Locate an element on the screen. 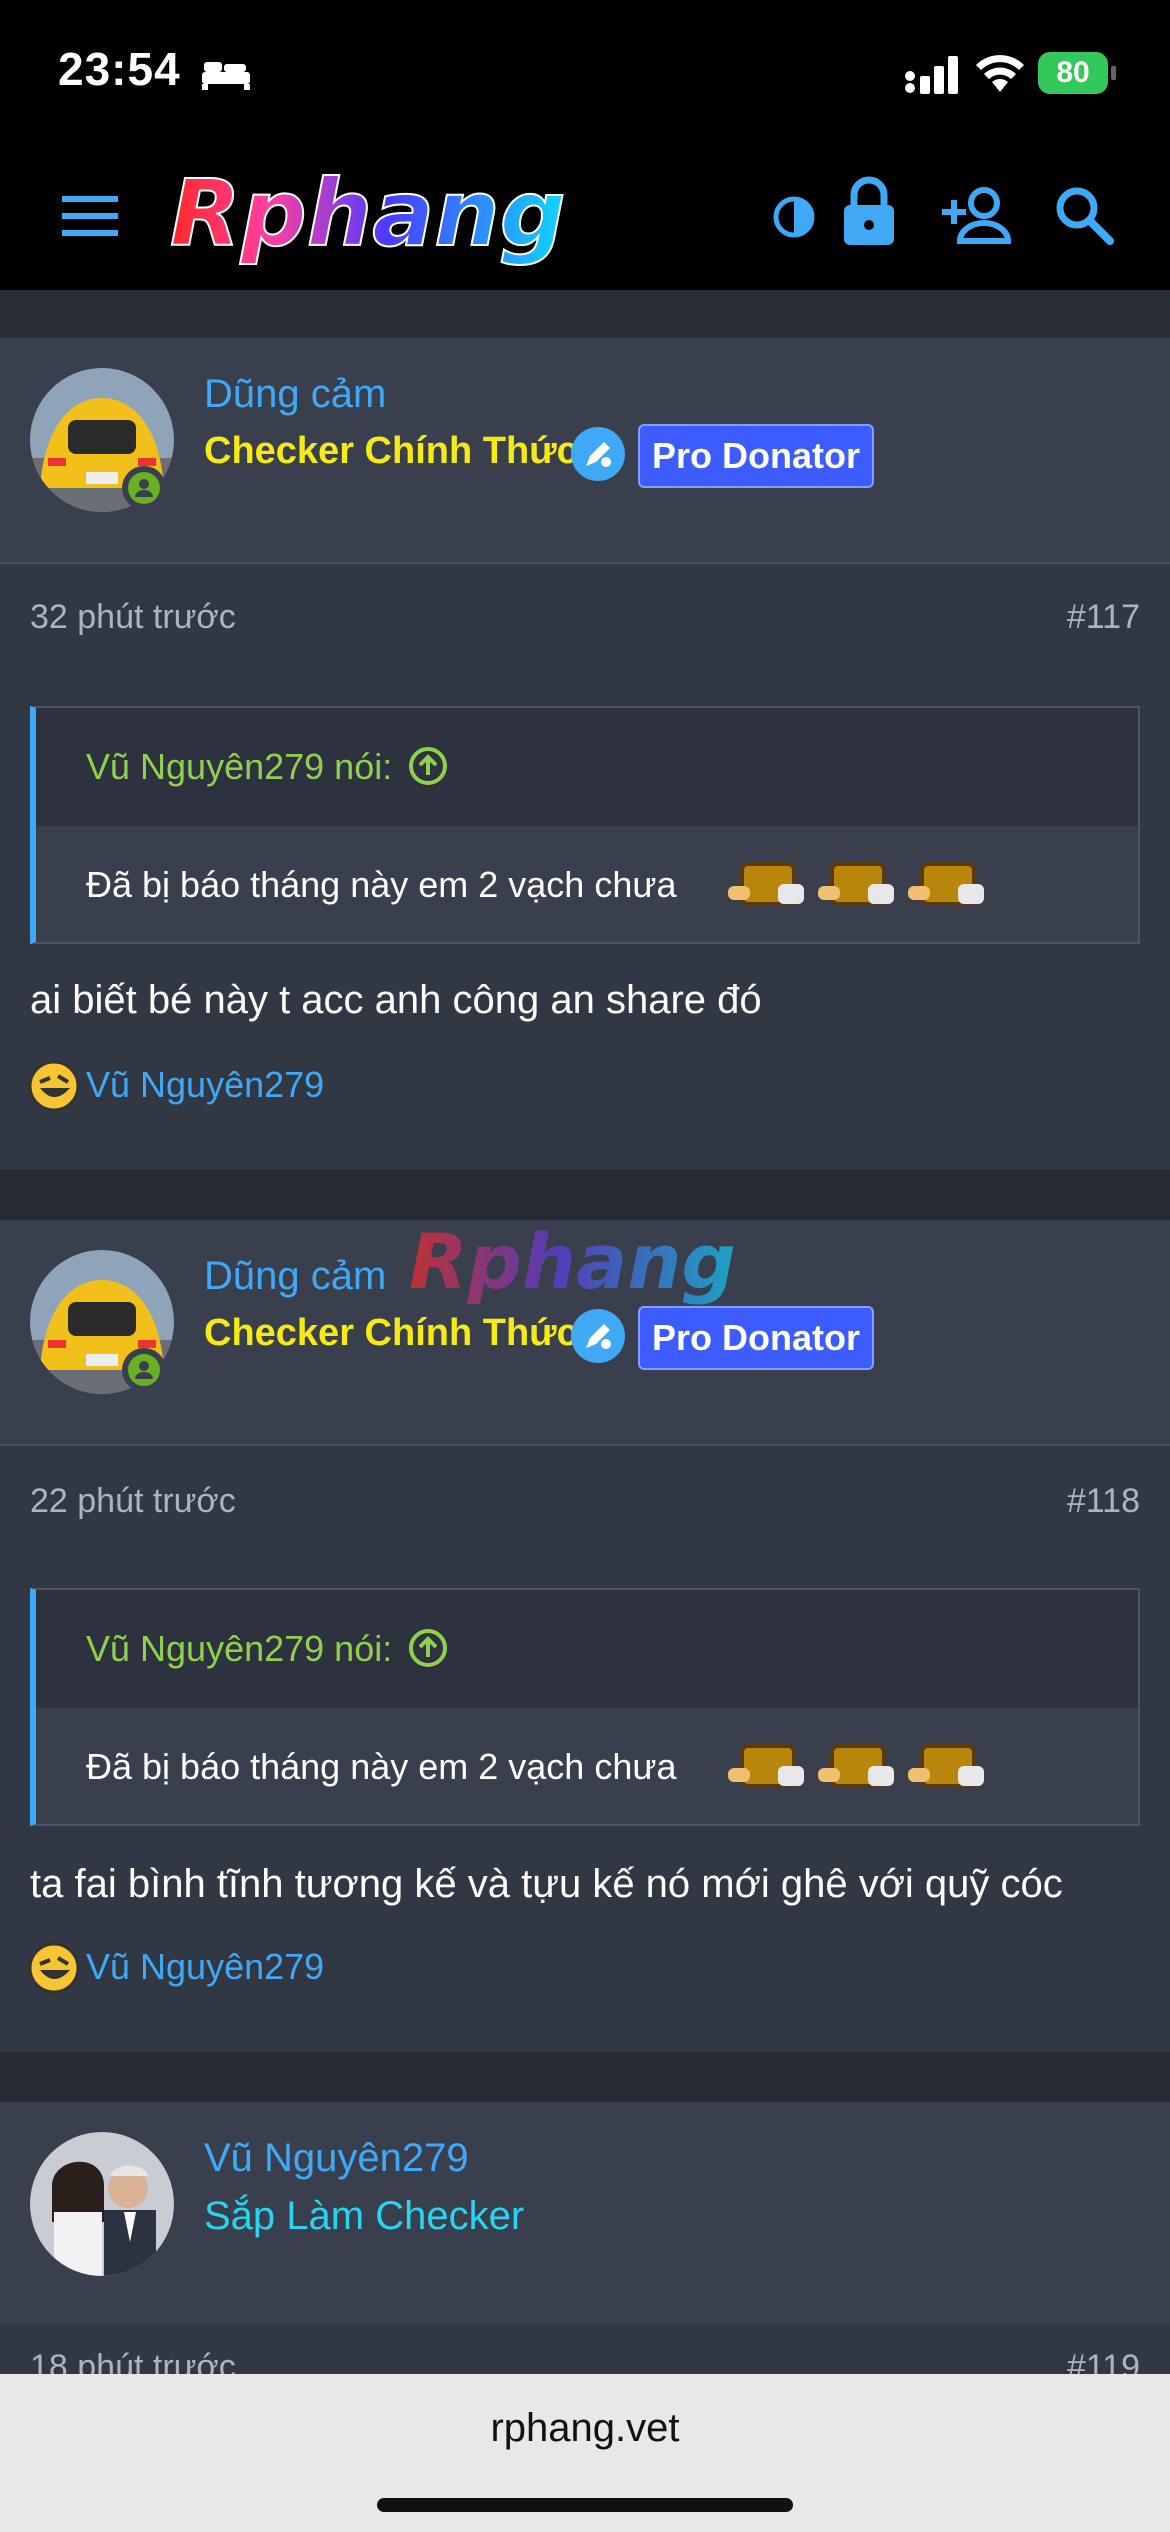 The width and height of the screenshot is (1170, 2532). post-number: #118 is located at coordinates (1103, 1501).